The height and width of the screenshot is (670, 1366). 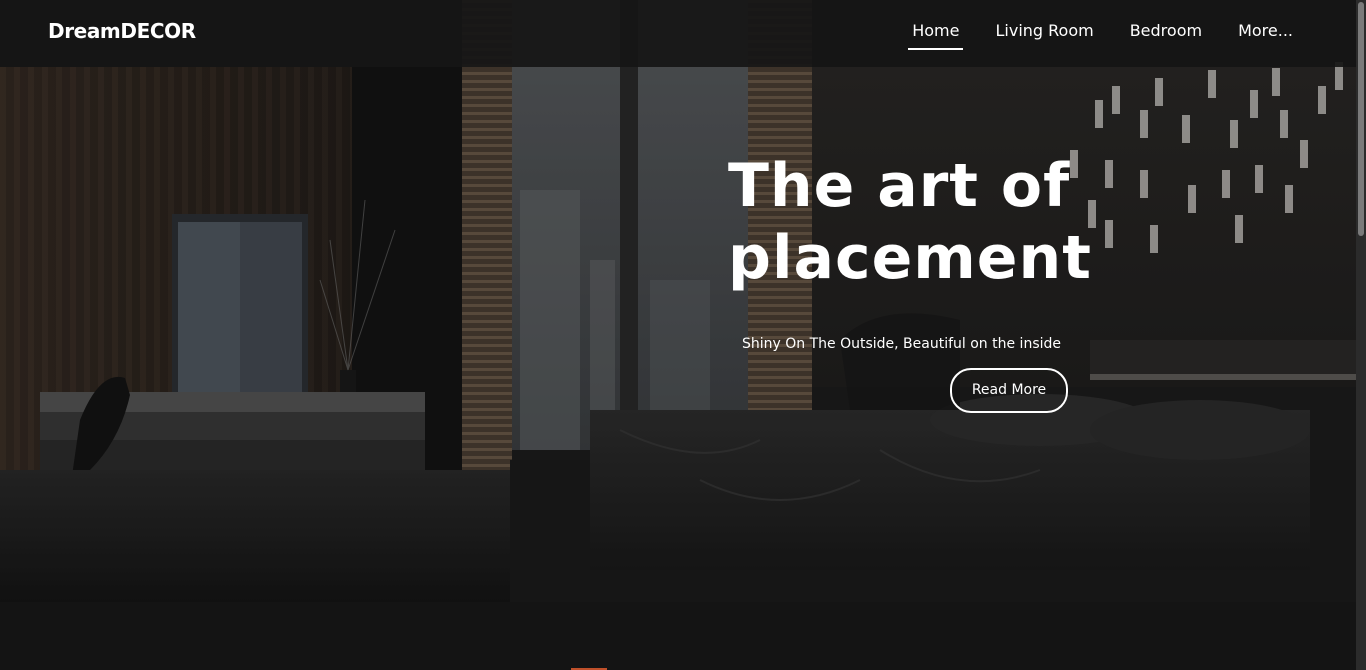 What do you see at coordinates (1044, 35) in the screenshot?
I see `nav-item-living-room: Living Room` at bounding box center [1044, 35].